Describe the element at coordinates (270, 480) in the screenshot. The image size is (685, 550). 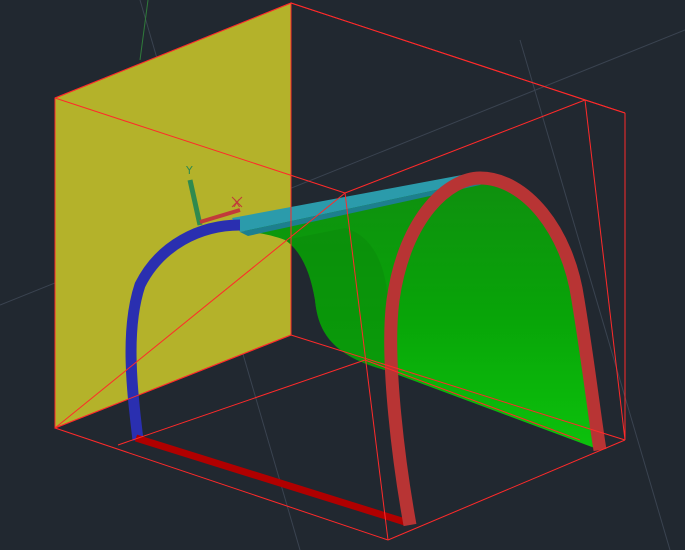
I see `bottom-edge` at that location.